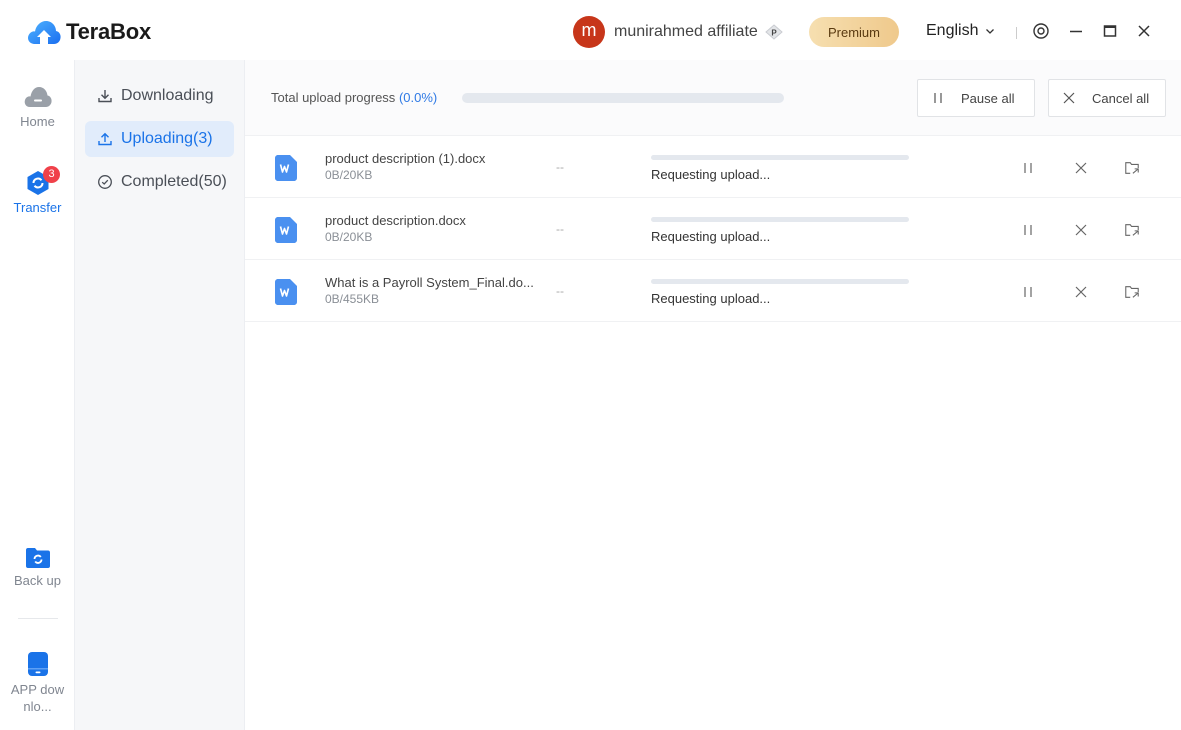 Image resolution: width=1181 pixels, height=730 pixels. What do you see at coordinates (105, 96) in the screenshot?
I see `download-icon` at bounding box center [105, 96].